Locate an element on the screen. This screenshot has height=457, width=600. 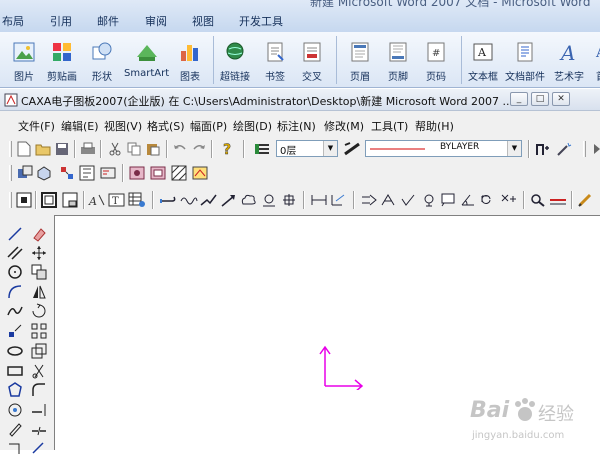
line-hook-icon is located at coordinates (169, 200).